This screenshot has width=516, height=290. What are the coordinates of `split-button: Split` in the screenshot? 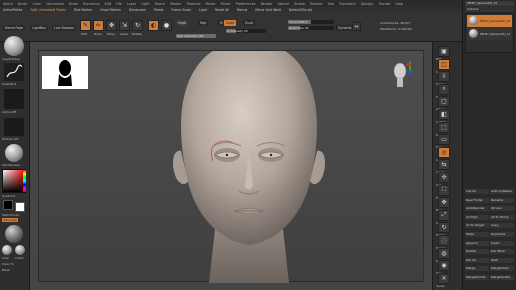 It's located at (502, 260).